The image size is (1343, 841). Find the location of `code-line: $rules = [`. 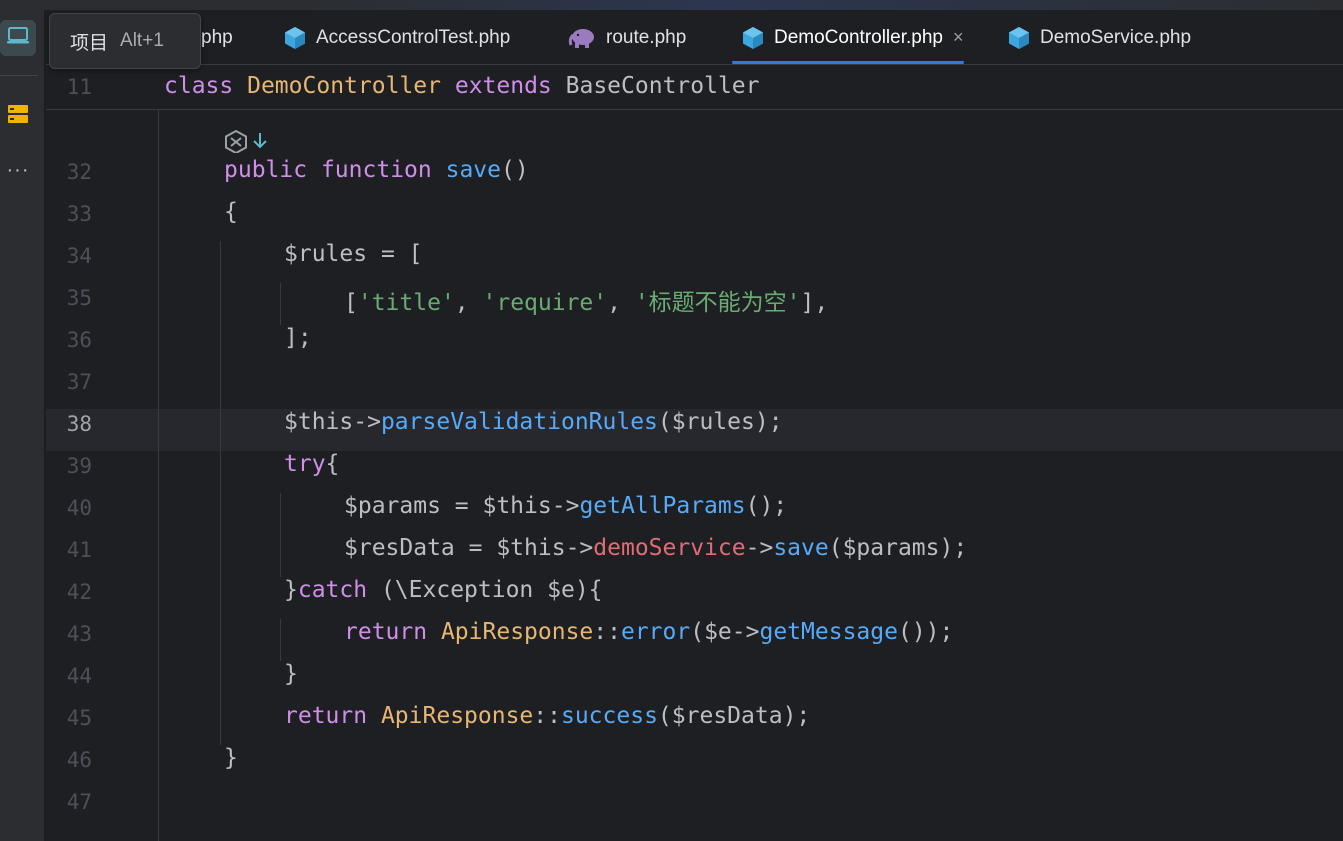

code-line: $rules = [ is located at coordinates (353, 254).